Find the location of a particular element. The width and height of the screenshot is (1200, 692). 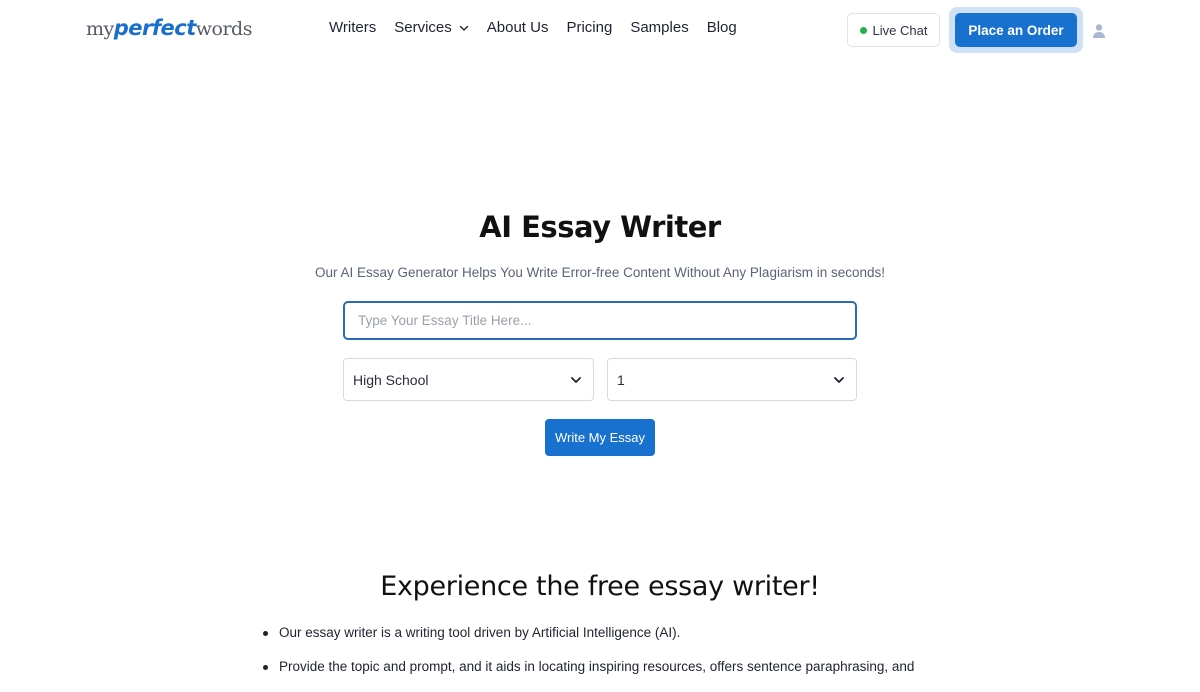

essay-title-input is located at coordinates (600, 320).